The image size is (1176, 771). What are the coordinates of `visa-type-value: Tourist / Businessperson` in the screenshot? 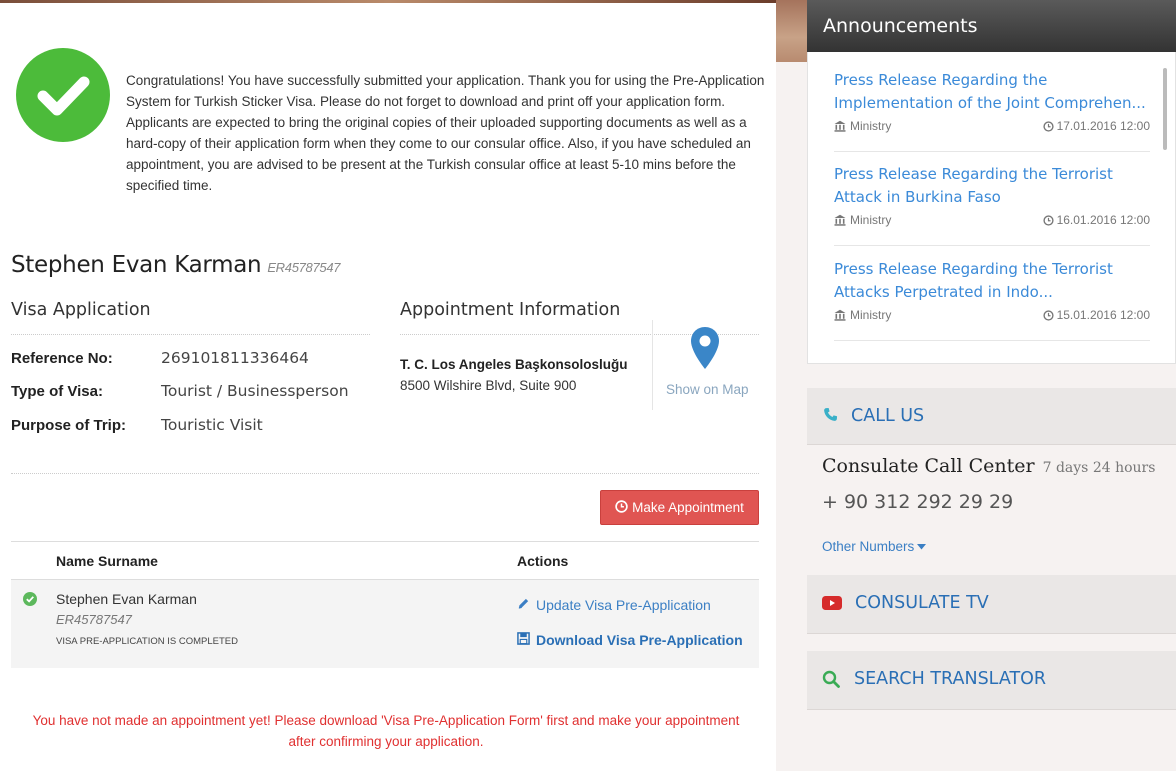 It's located at (255, 391).